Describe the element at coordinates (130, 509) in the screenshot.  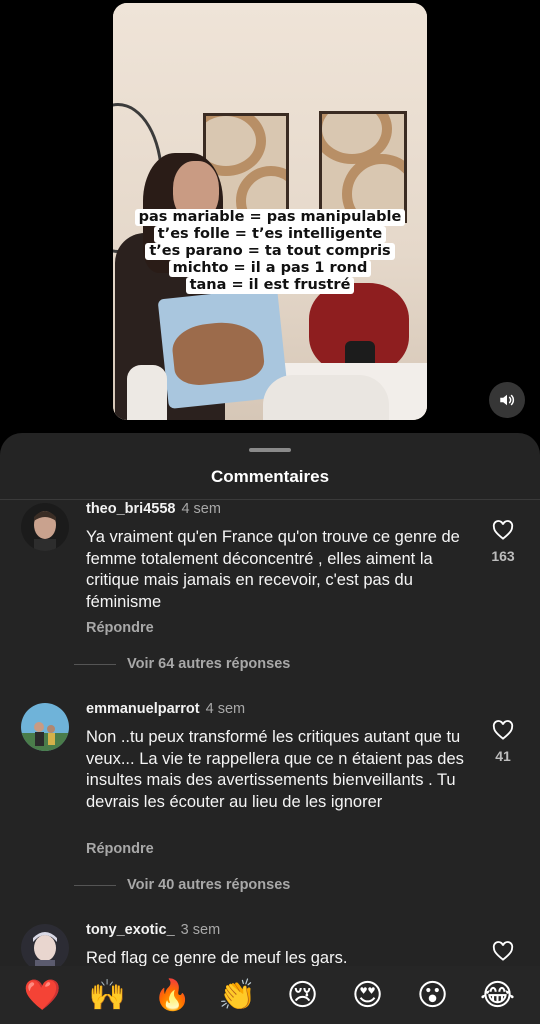
I see `comment-username: theo_bri4558` at that location.